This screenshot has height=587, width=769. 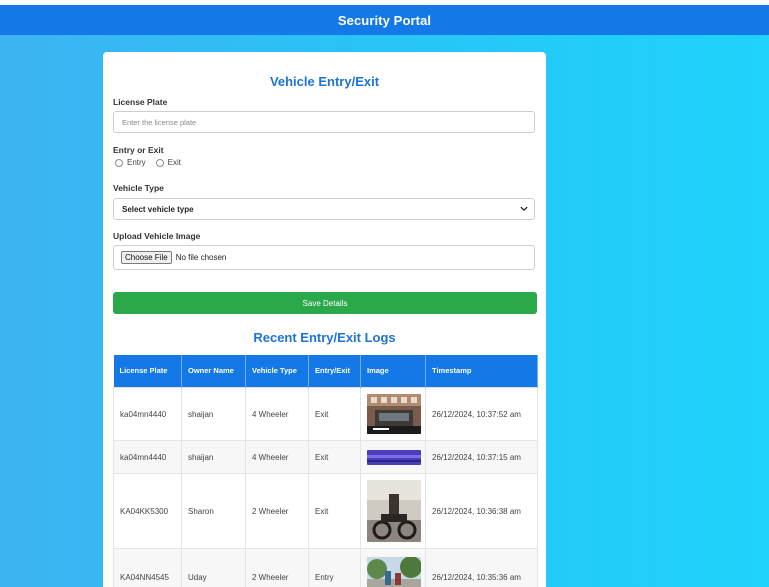 I want to click on license-plate-label: License Plate, so click(x=140, y=102).